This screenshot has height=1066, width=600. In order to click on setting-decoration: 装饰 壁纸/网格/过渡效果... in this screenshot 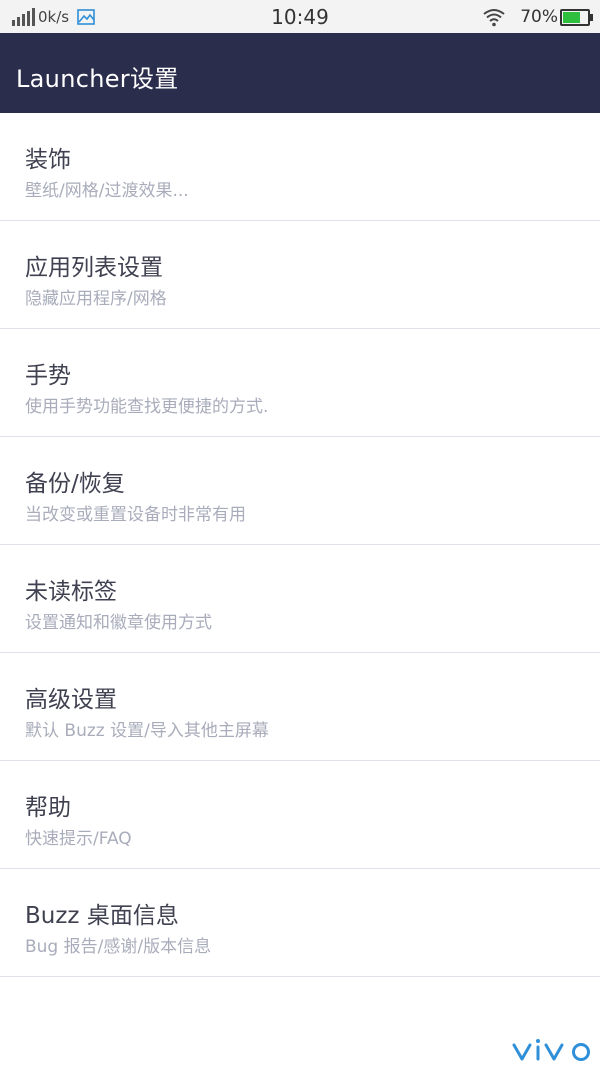, I will do `click(300, 167)`.